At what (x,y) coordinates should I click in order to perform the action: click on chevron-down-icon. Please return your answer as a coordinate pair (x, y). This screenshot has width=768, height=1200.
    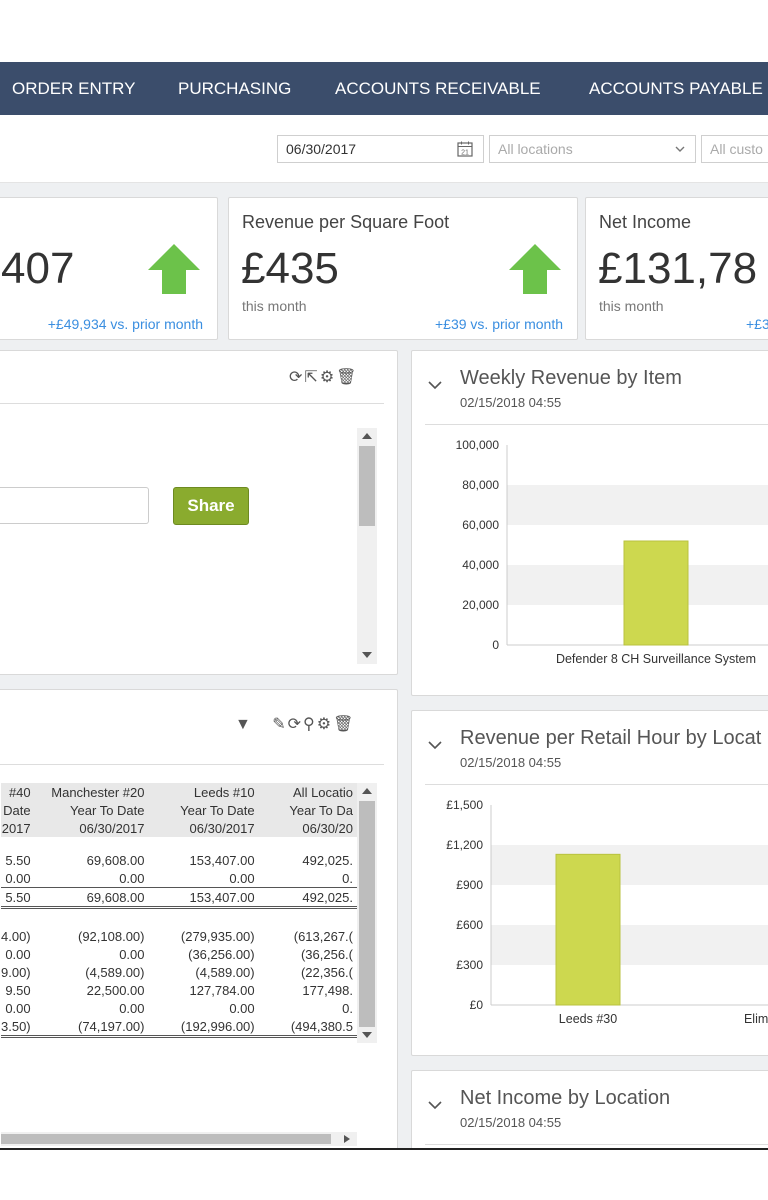
    Looking at the image, I should click on (680, 149).